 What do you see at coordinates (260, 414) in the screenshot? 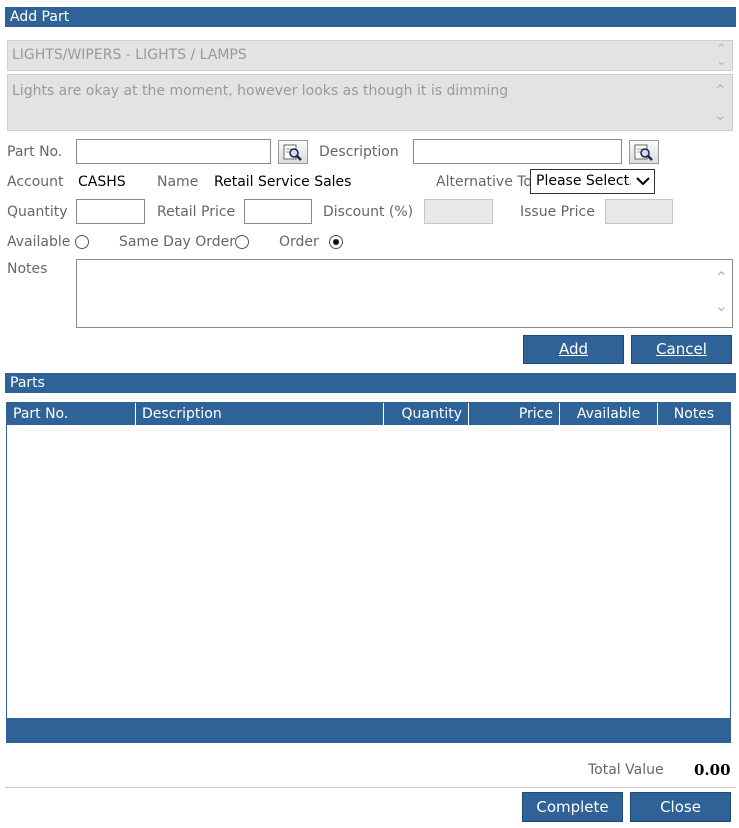
I see `column-header-description: Description` at bounding box center [260, 414].